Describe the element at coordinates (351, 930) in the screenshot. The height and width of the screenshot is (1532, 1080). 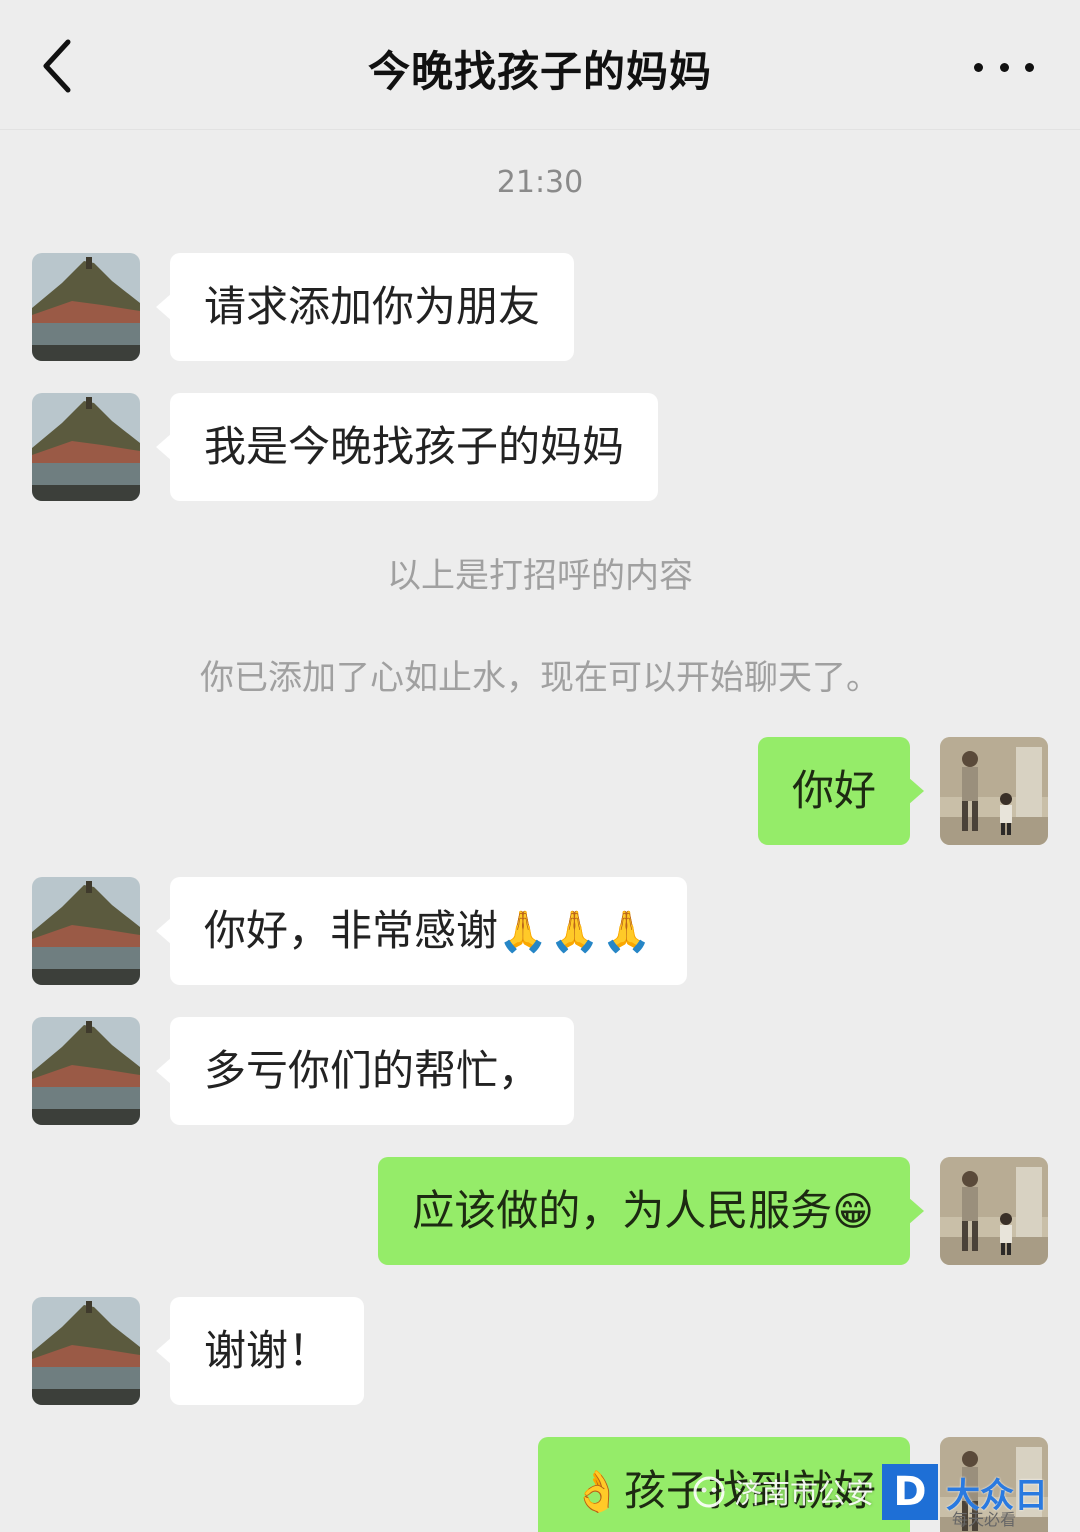
I see `message-text: 你好，非常感谢` at that location.